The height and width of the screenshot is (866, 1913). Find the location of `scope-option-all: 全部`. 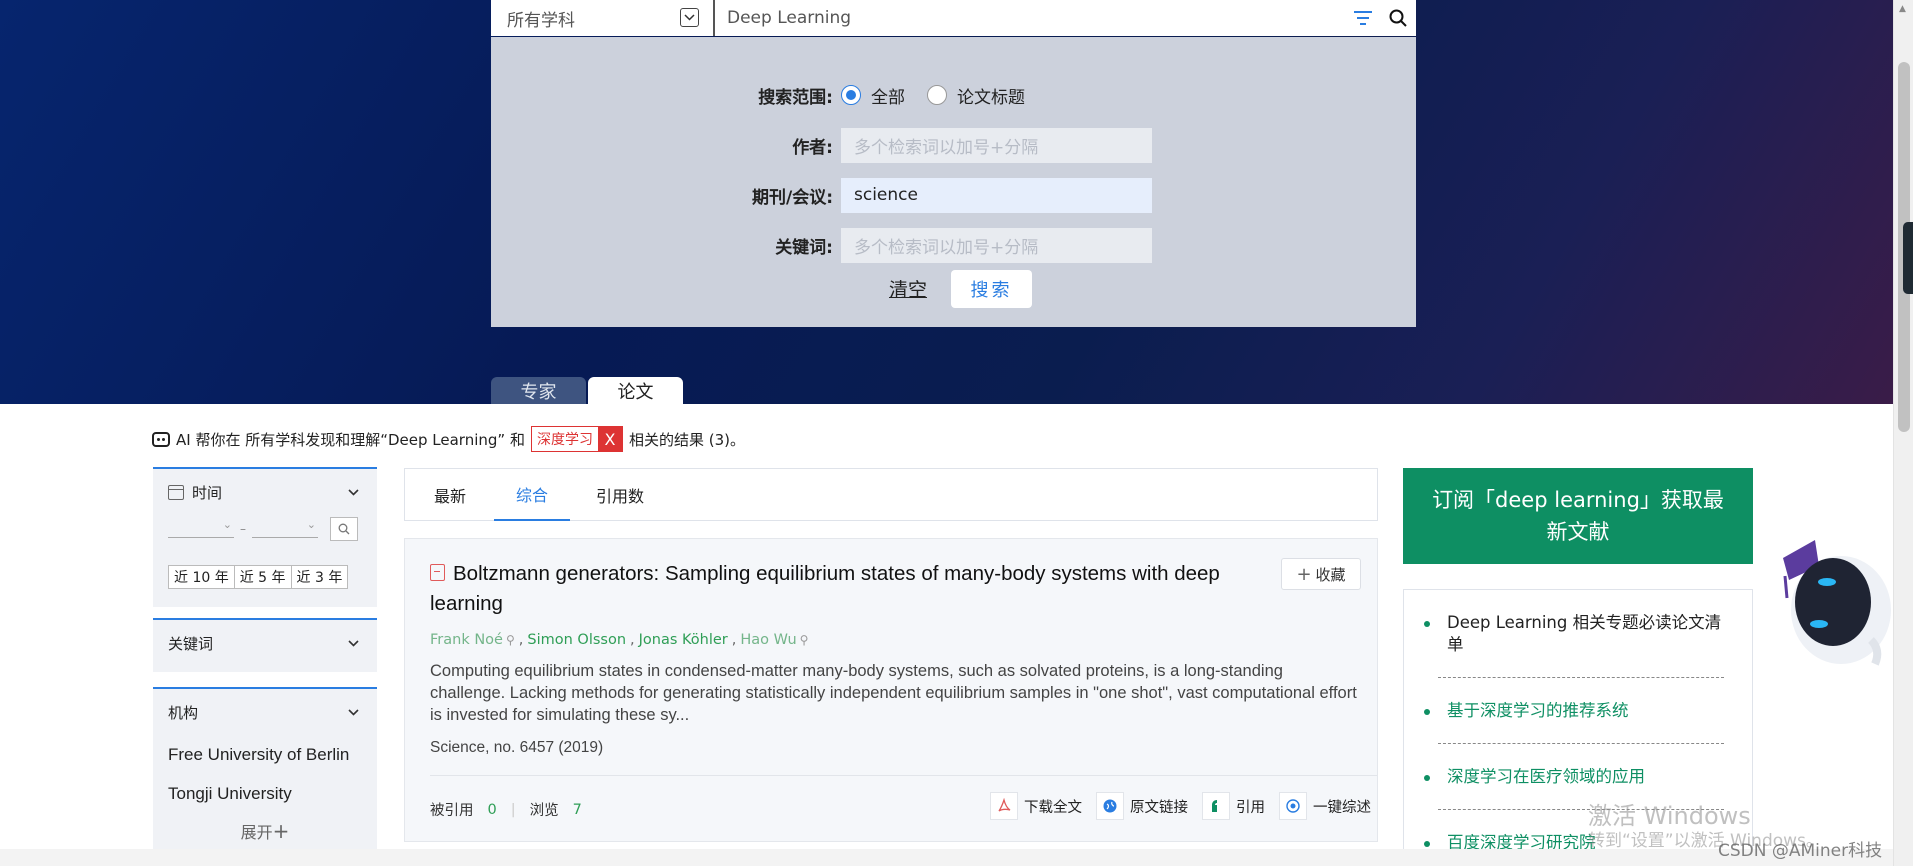

scope-option-all: 全部 is located at coordinates (888, 95).